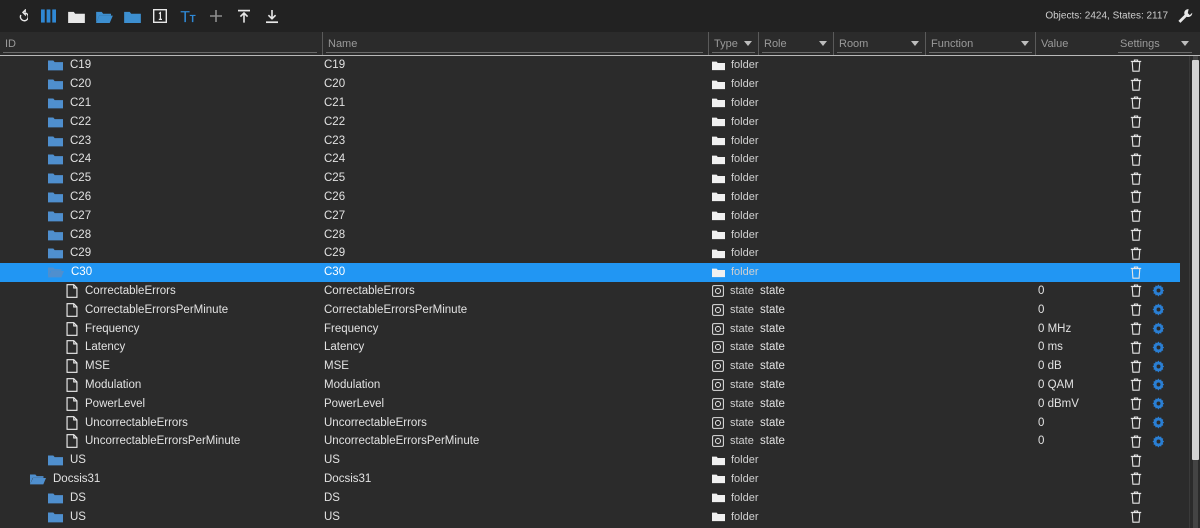  What do you see at coordinates (590, 197) in the screenshot?
I see `table-row: C26 C26 folder` at bounding box center [590, 197].